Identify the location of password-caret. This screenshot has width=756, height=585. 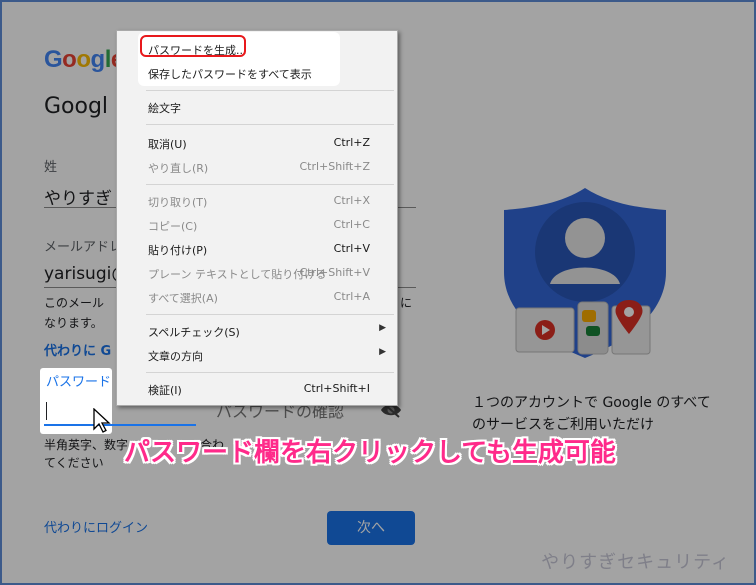
(46, 411).